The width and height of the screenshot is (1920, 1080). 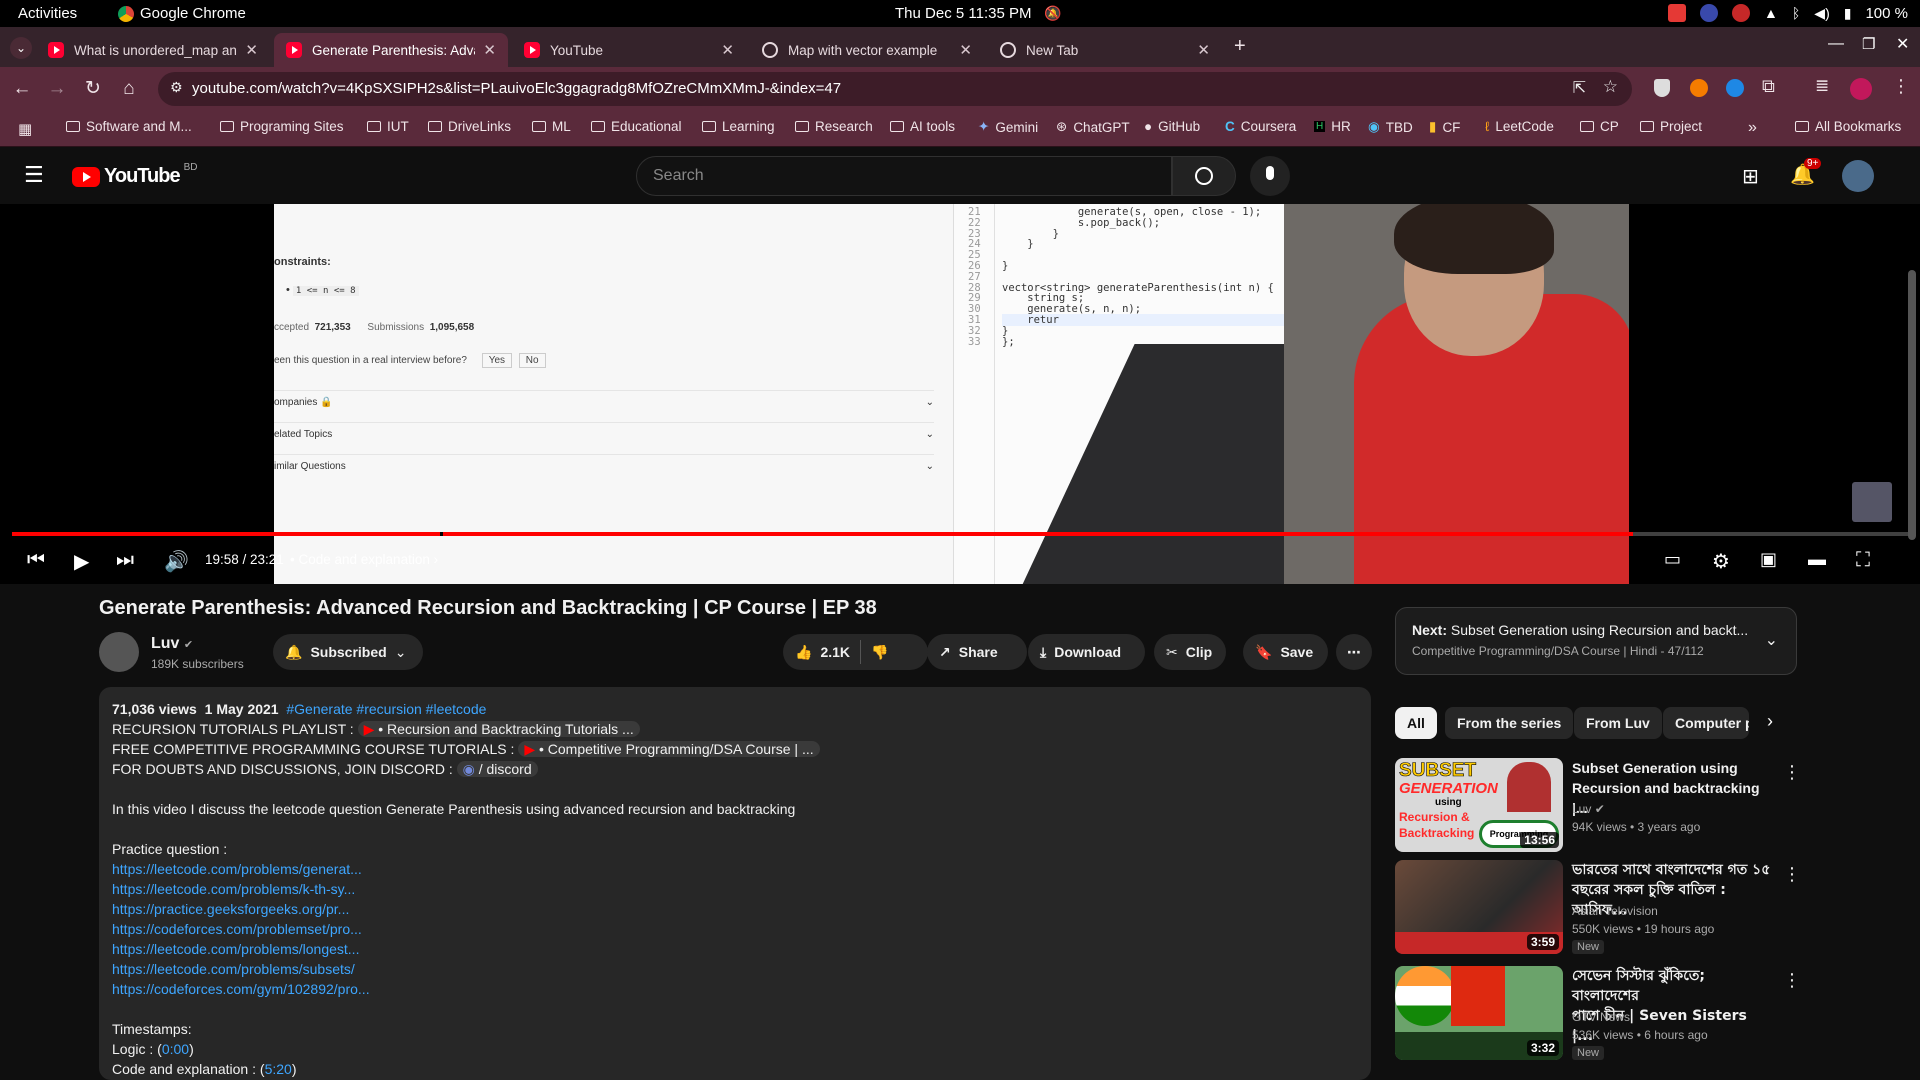 I want to click on chip-all: All, so click(x=1416, y=723).